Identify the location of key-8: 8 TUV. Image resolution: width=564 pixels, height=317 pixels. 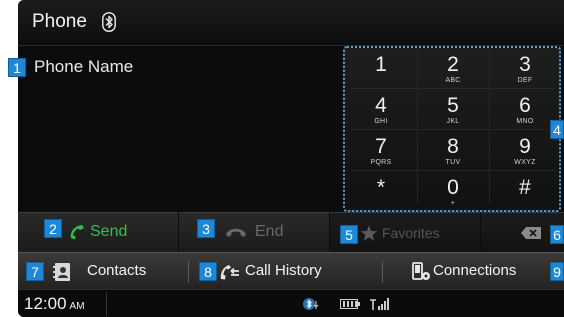
(453, 152).